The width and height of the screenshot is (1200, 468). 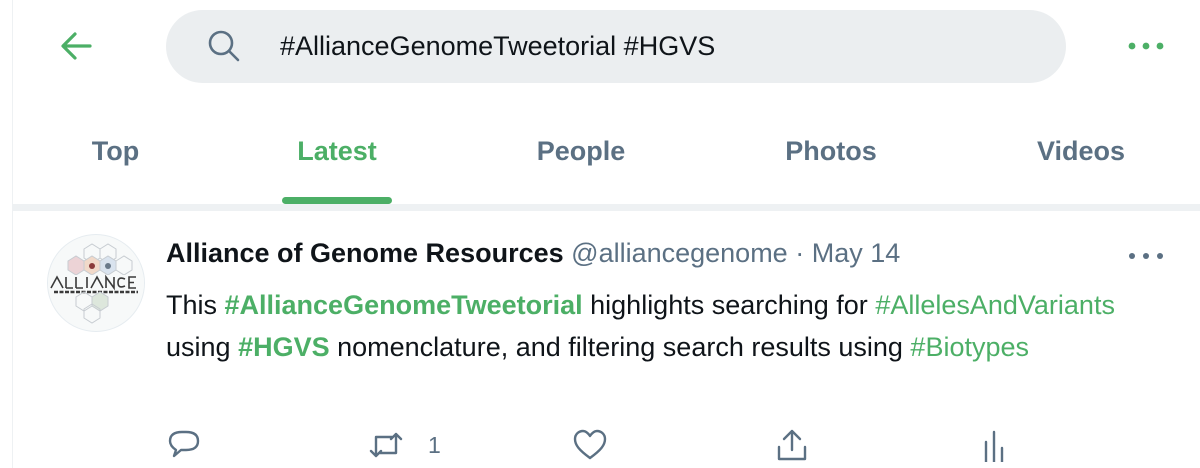 I want to click on tab-people: People, so click(x=581, y=157).